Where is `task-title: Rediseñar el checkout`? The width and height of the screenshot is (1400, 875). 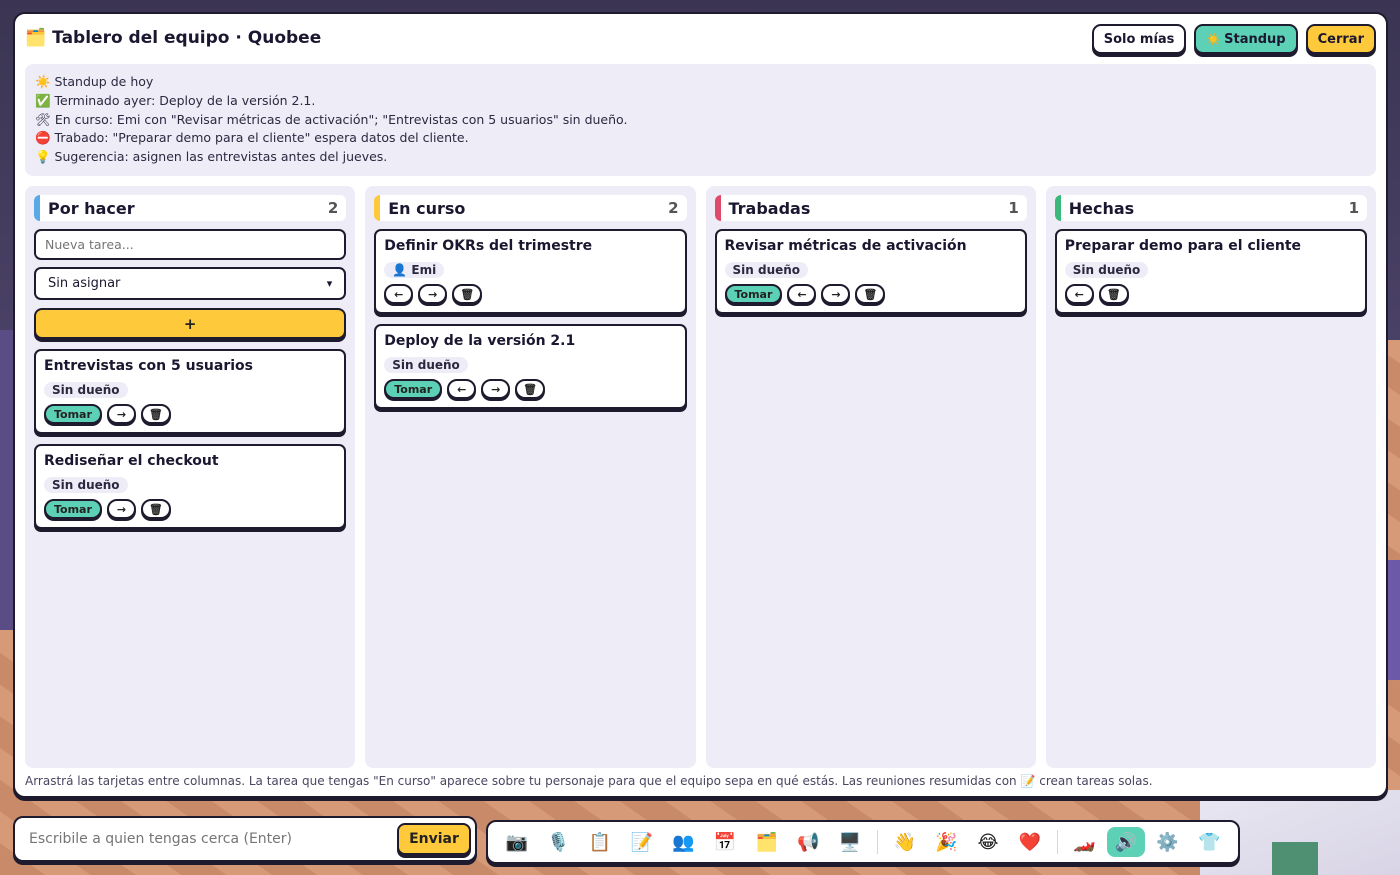 task-title: Rediseñar el checkout is located at coordinates (131, 461).